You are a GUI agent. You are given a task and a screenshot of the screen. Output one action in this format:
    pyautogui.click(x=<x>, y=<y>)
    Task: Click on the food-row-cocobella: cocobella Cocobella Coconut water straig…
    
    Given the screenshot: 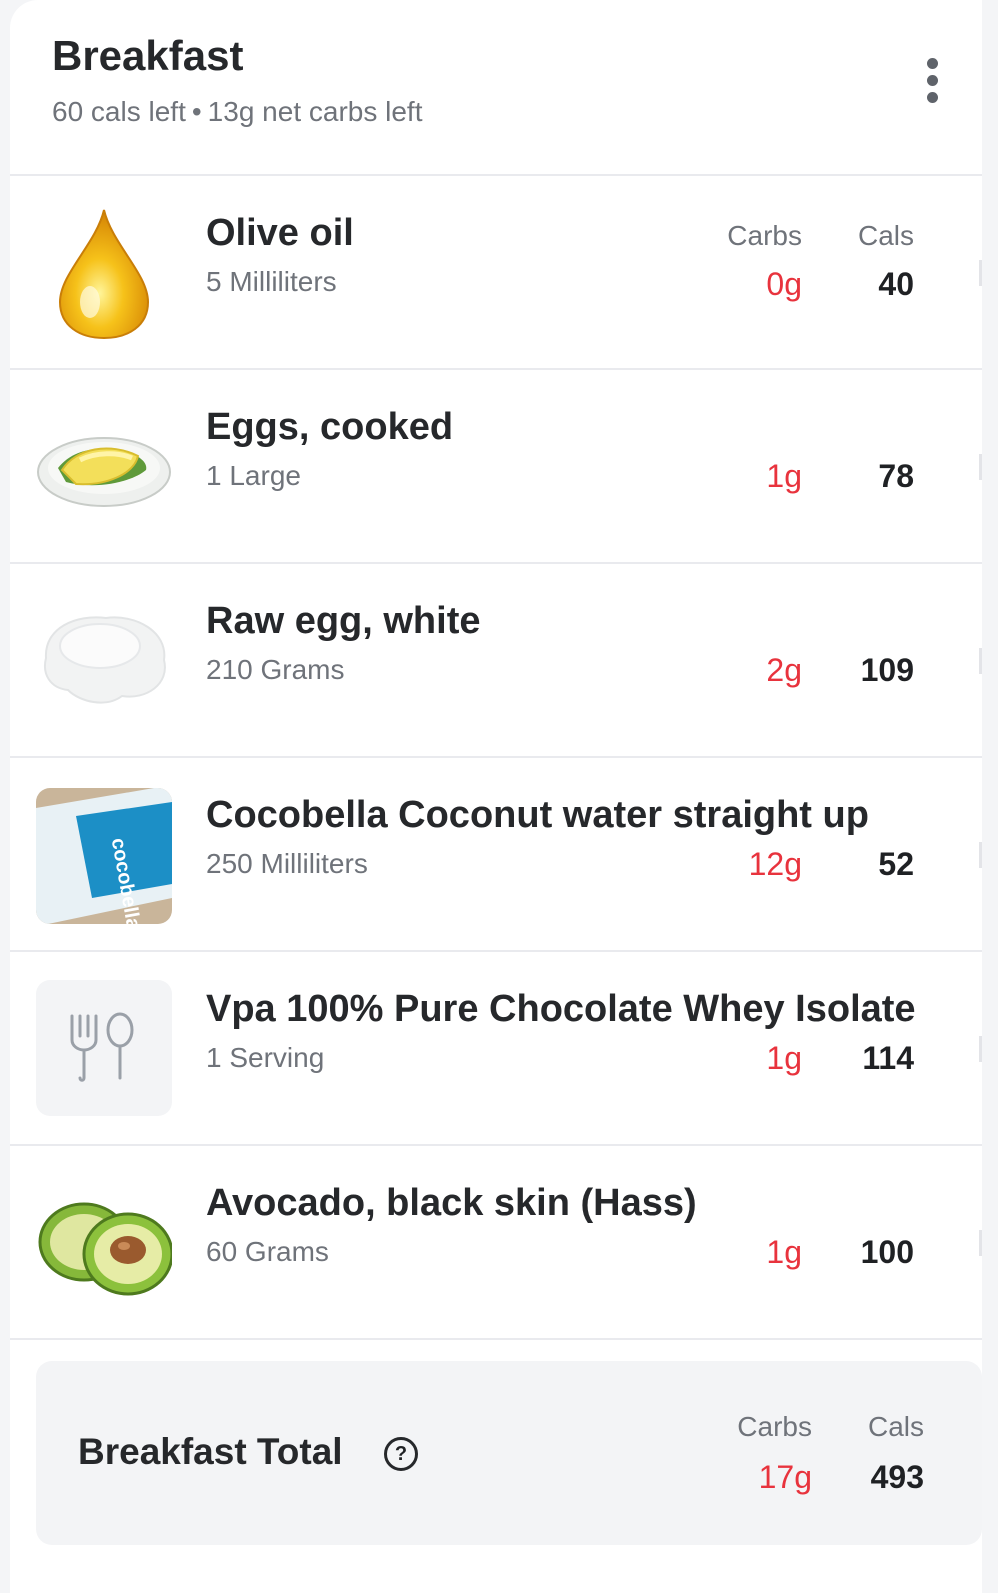 What is the action you would take?
    pyautogui.click(x=496, y=855)
    